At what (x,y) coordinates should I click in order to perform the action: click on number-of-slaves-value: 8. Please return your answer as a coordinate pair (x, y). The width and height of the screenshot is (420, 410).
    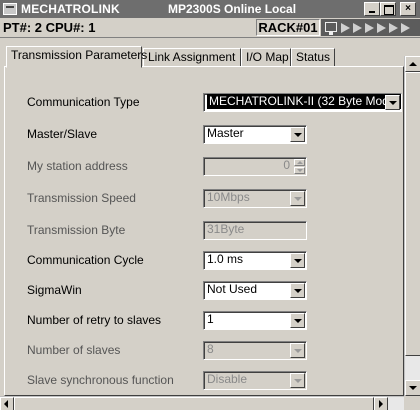
    Looking at the image, I should click on (210, 349).